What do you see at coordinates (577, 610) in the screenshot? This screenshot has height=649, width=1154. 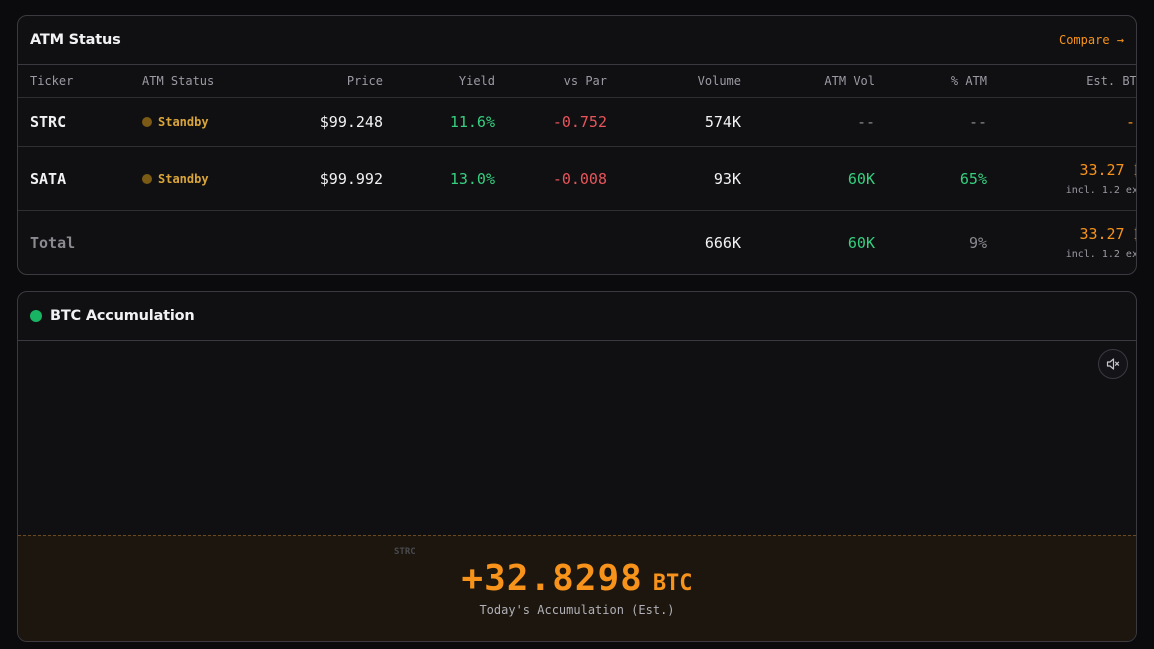 I see `accumulation-caption: Today's Accumulation (Est.)` at bounding box center [577, 610].